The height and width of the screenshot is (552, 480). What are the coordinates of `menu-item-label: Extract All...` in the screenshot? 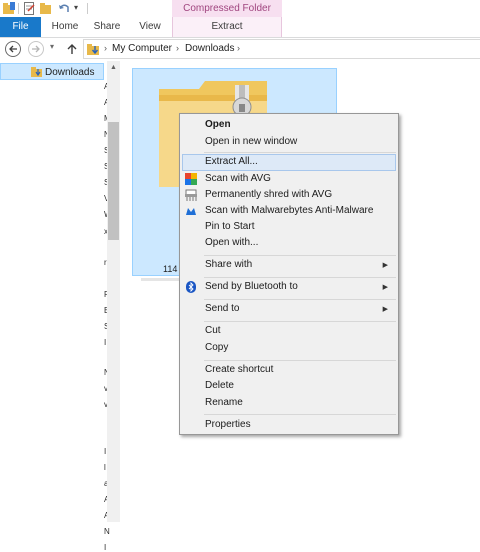 It's located at (231, 161).